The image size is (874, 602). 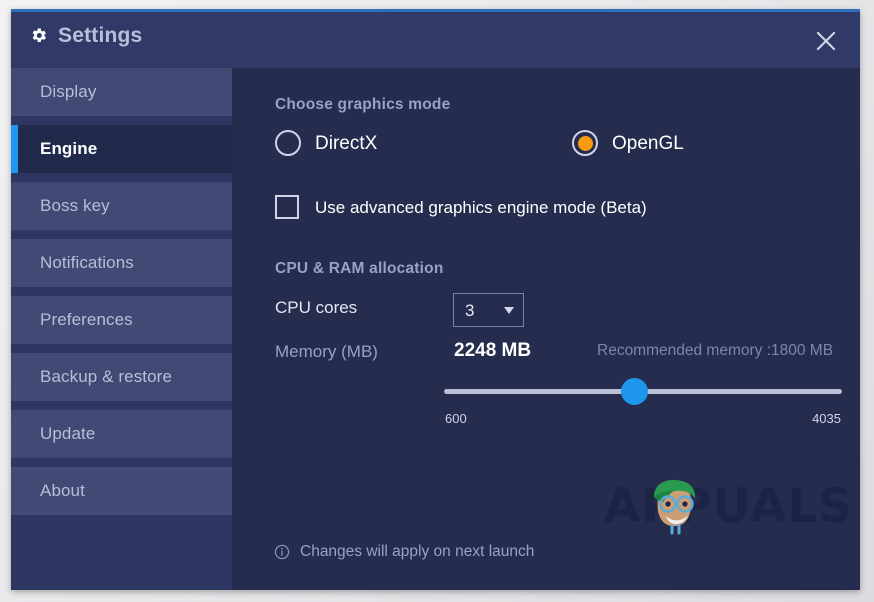 I want to click on watermark-mascot-icon, so click(x=675, y=507).